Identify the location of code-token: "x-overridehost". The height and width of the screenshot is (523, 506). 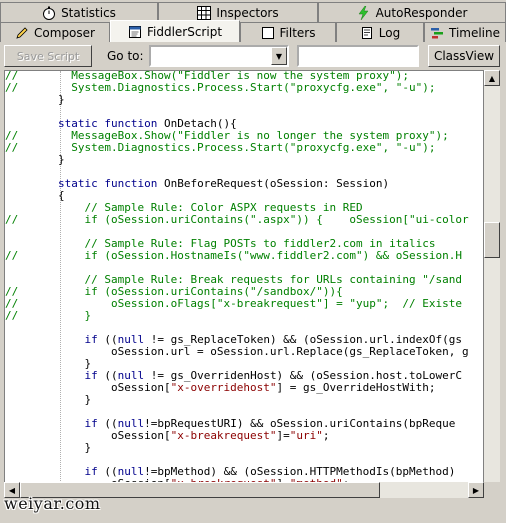
(223, 387).